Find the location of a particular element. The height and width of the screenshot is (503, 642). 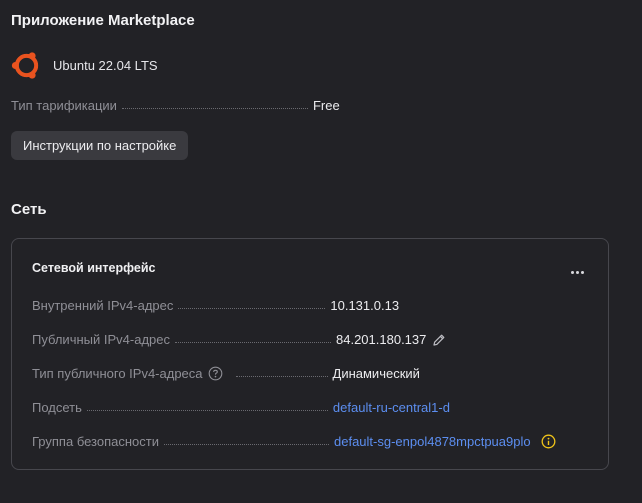

internal-ipv4-row: Внутренний IPv4-адрес 10.131.0.13 is located at coordinates (215, 305).